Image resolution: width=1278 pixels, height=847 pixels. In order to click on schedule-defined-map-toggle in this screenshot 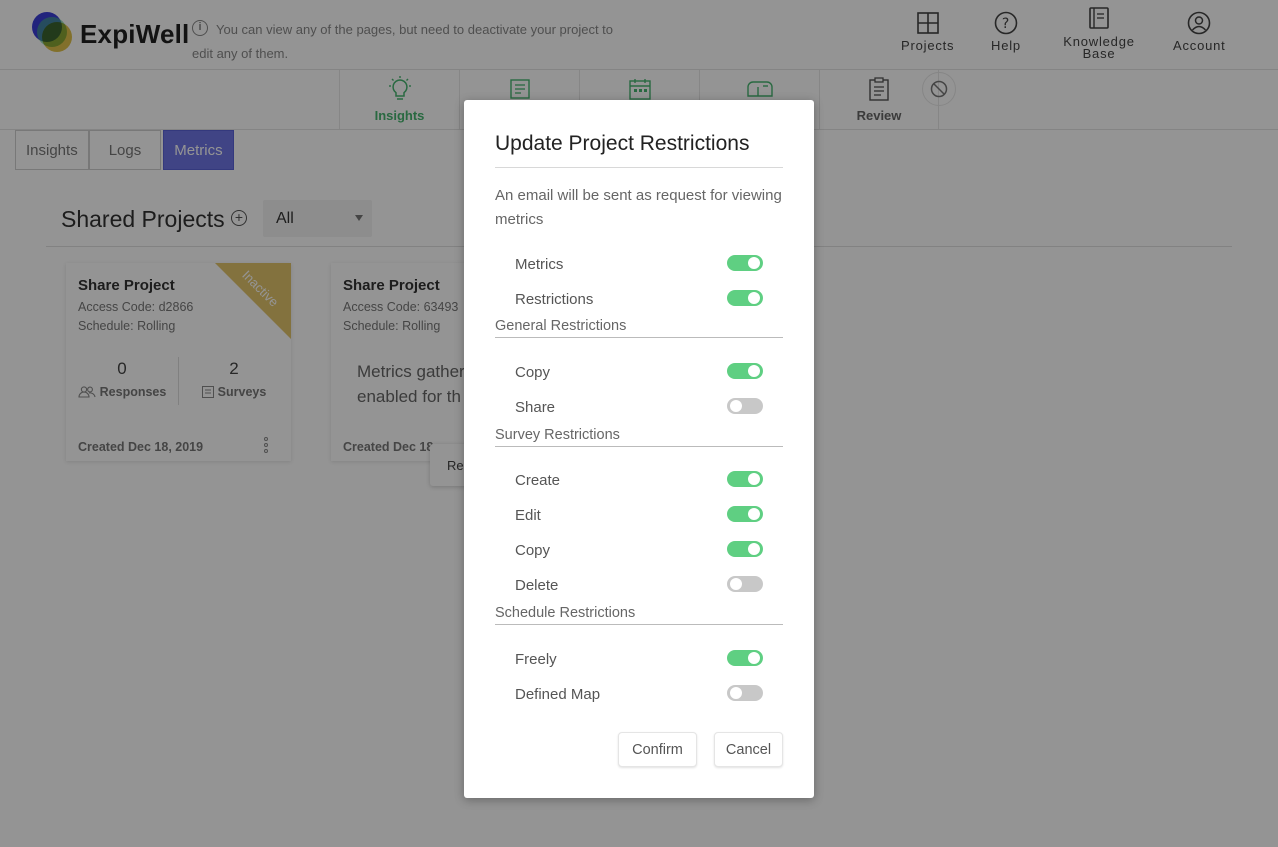, I will do `click(745, 693)`.